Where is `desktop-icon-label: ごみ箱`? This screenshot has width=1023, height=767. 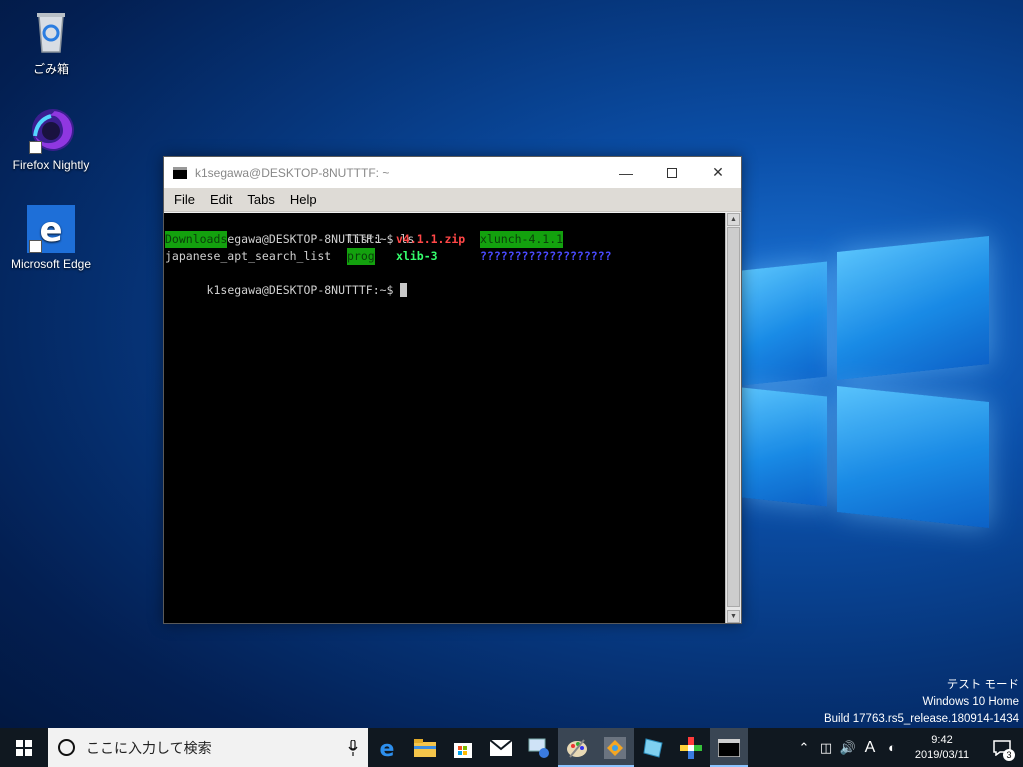
desktop-icon-label: ごみ箱 is located at coordinates (50, 69).